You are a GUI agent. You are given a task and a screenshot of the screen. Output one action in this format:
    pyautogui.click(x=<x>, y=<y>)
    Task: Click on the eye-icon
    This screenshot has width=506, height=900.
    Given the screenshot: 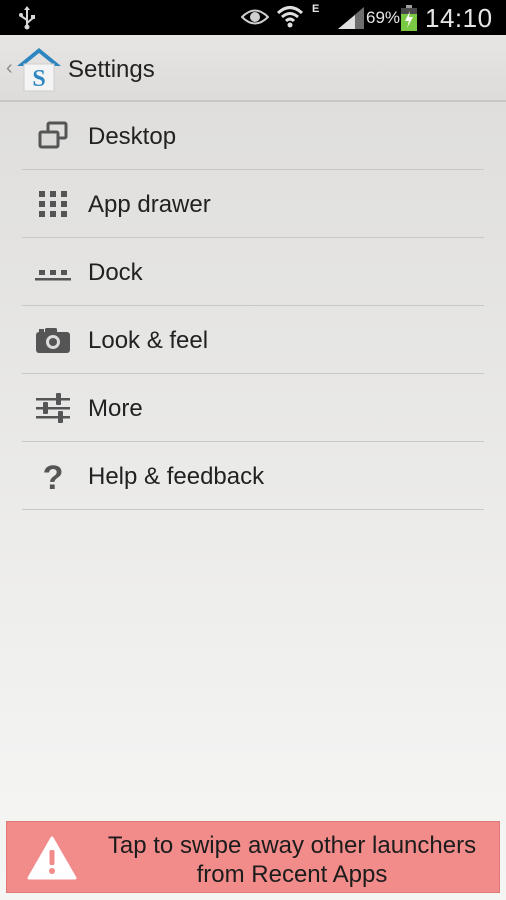 What is the action you would take?
    pyautogui.click(x=255, y=19)
    